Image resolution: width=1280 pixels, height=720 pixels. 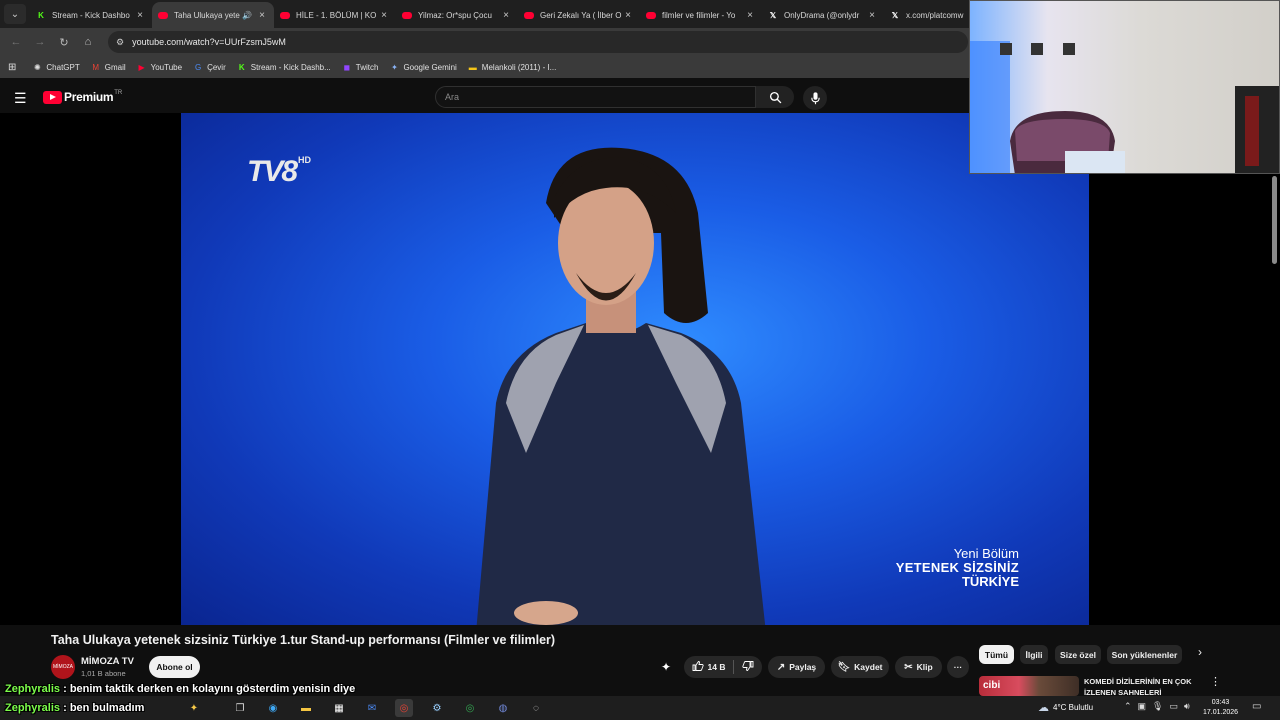 What do you see at coordinates (174, 667) in the screenshot?
I see `subscribe-button: Abone ol` at bounding box center [174, 667].